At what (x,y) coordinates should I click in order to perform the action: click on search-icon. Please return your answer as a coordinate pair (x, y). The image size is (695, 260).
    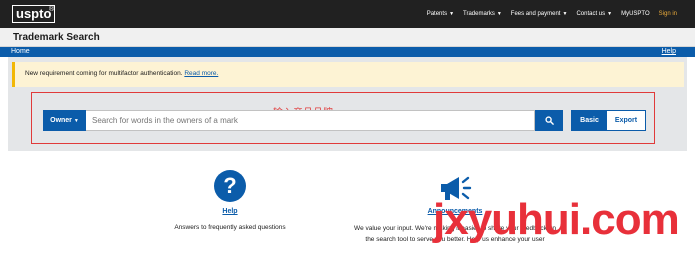
    Looking at the image, I should click on (549, 120).